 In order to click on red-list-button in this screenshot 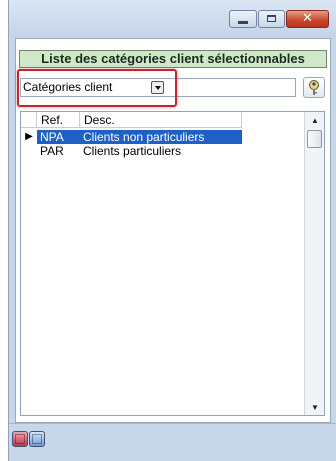, I will do `click(20, 439)`.